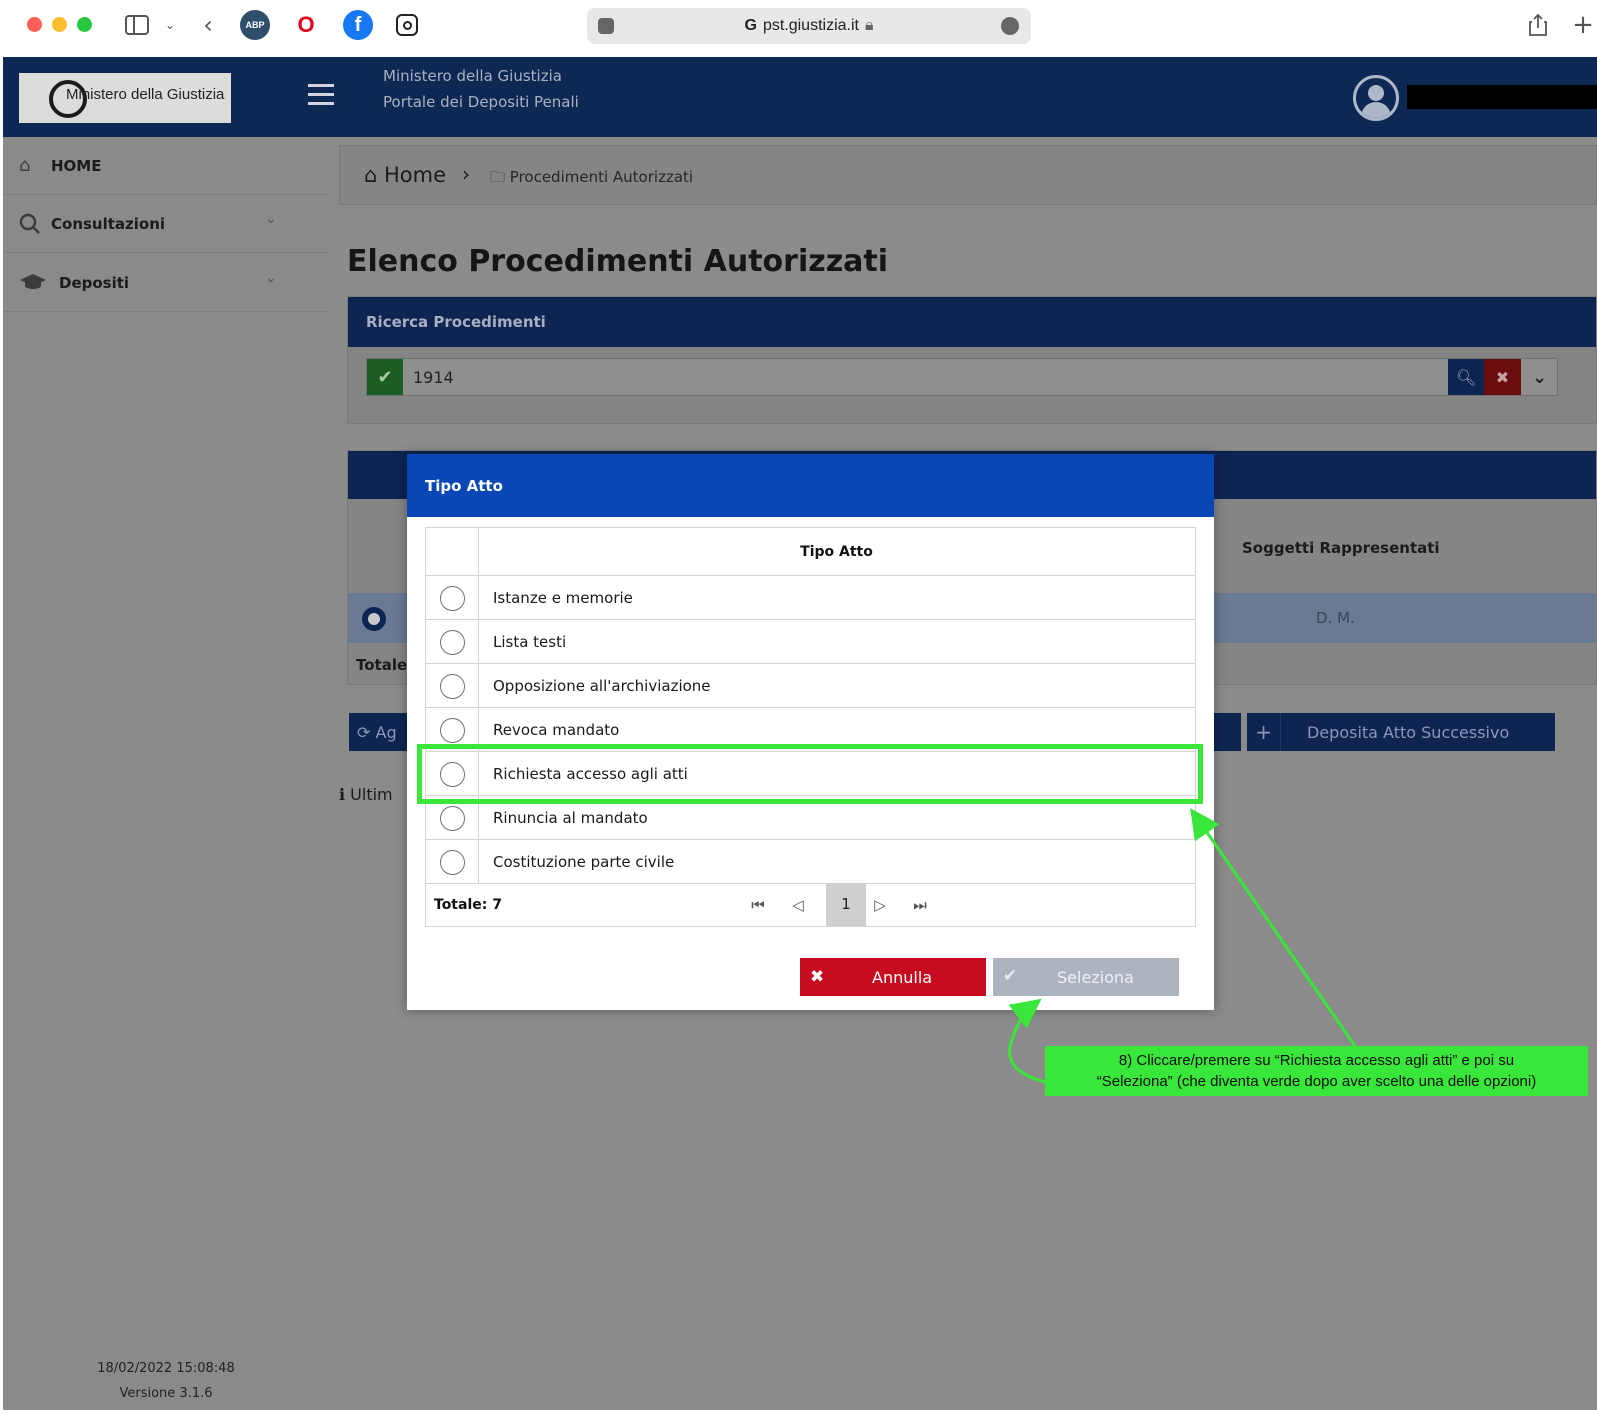  What do you see at coordinates (618, 261) in the screenshot?
I see `page-title: Elenco Procedimenti Autorizzati` at bounding box center [618, 261].